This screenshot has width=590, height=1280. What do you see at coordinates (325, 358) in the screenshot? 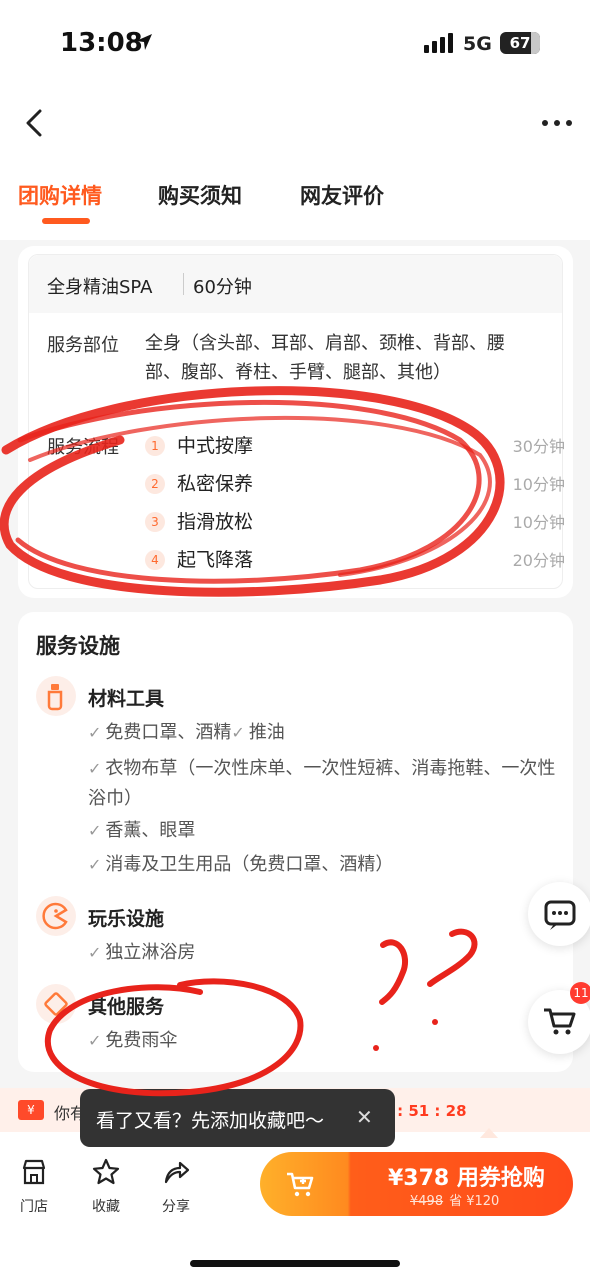
I see `parts-value: 全身（含头部、耳部、肩部、颈椎、背部、腰部、腹部、脊柱、手臂、腿部、其他）` at bounding box center [325, 358].